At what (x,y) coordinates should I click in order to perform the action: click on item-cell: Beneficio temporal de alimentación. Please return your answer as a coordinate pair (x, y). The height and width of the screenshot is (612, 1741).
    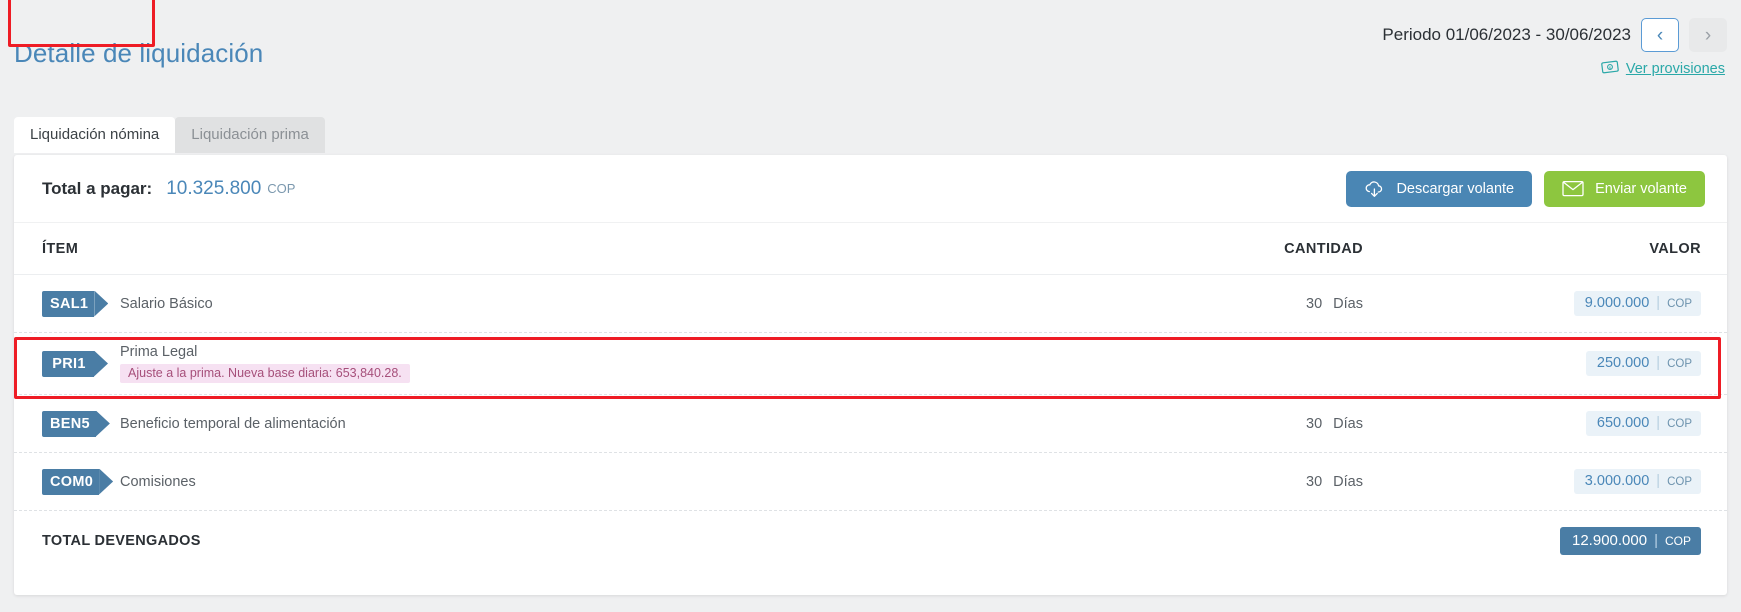
    Looking at the image, I should click on (610, 424).